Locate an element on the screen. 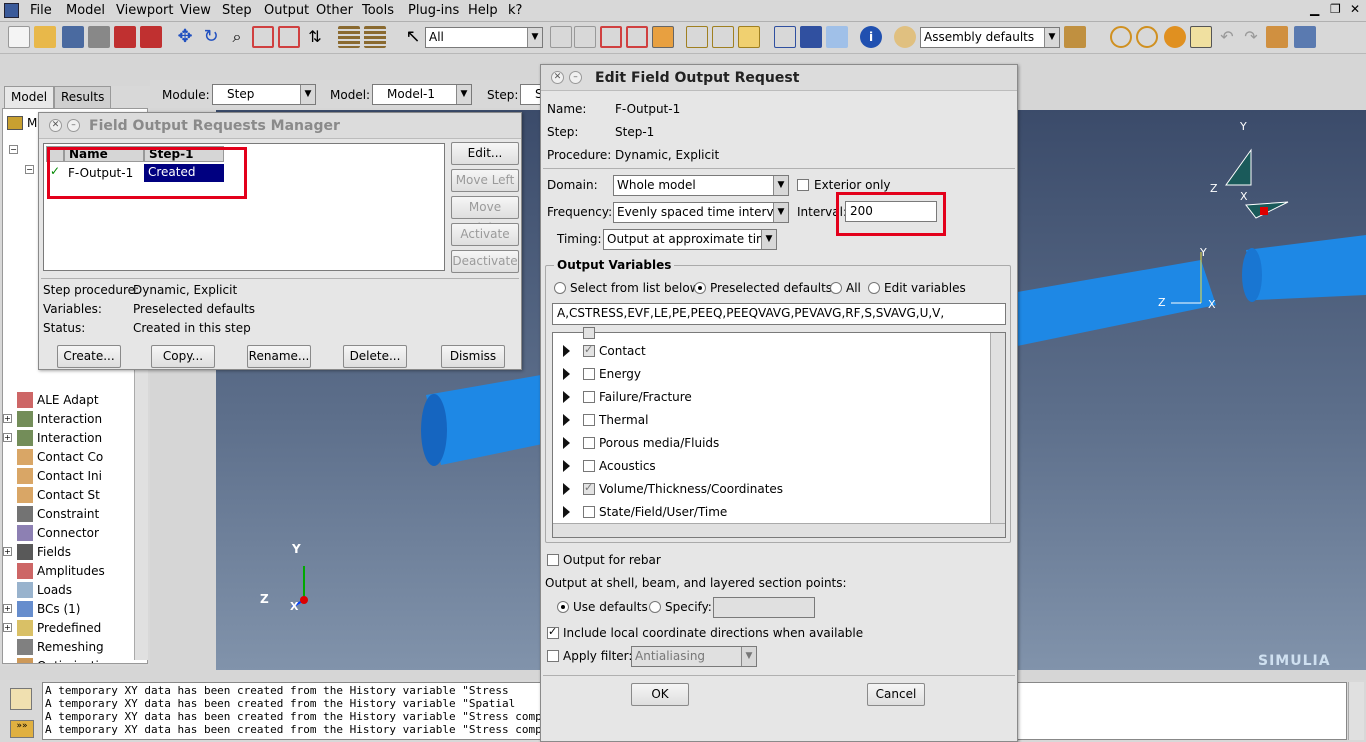 The height and width of the screenshot is (742, 1366). ok-button: OK is located at coordinates (660, 694).